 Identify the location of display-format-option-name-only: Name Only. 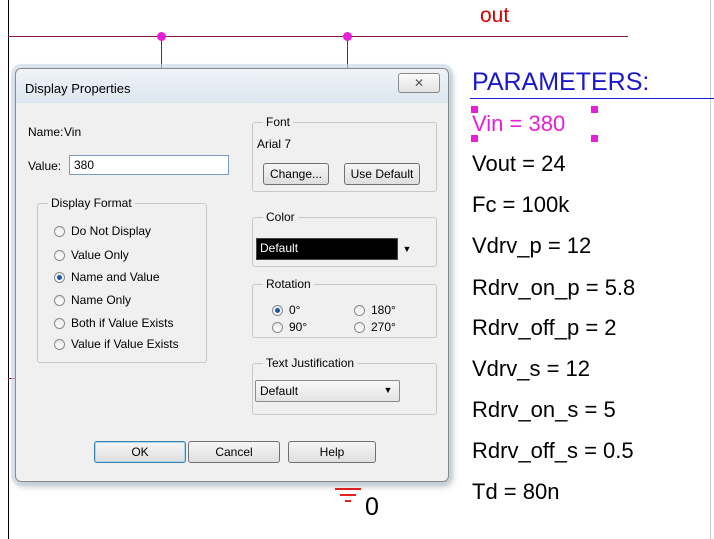
(92, 300).